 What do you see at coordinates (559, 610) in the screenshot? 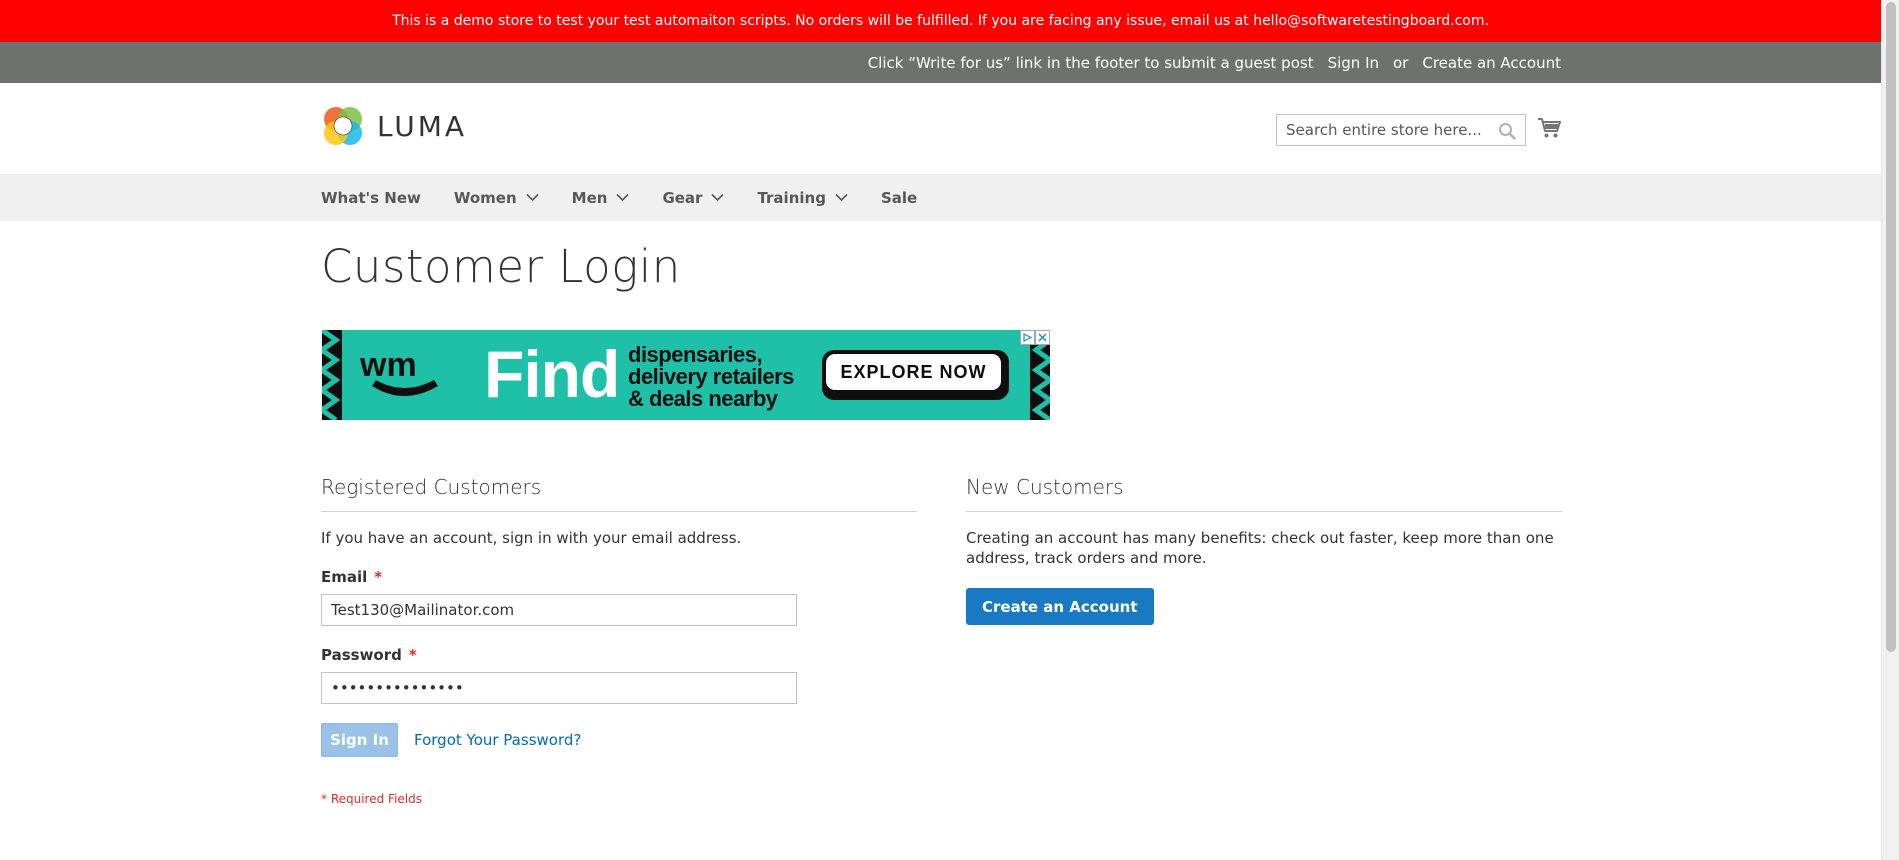
I see `email-field` at bounding box center [559, 610].